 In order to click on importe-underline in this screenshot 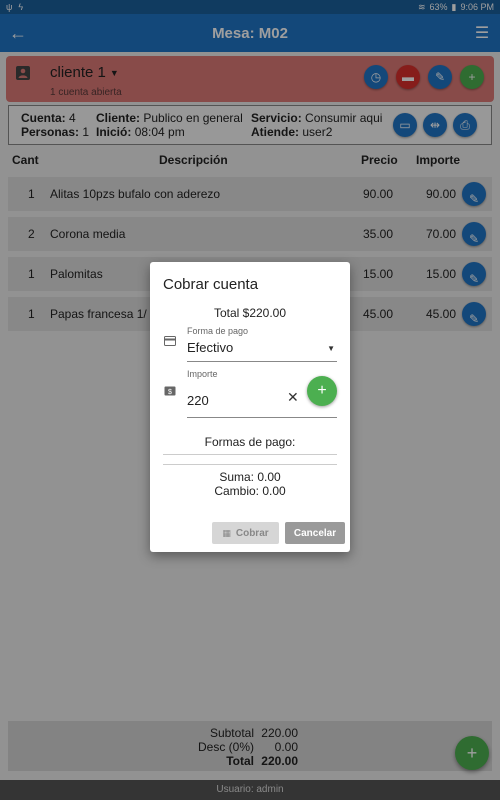, I will do `click(262, 417)`.